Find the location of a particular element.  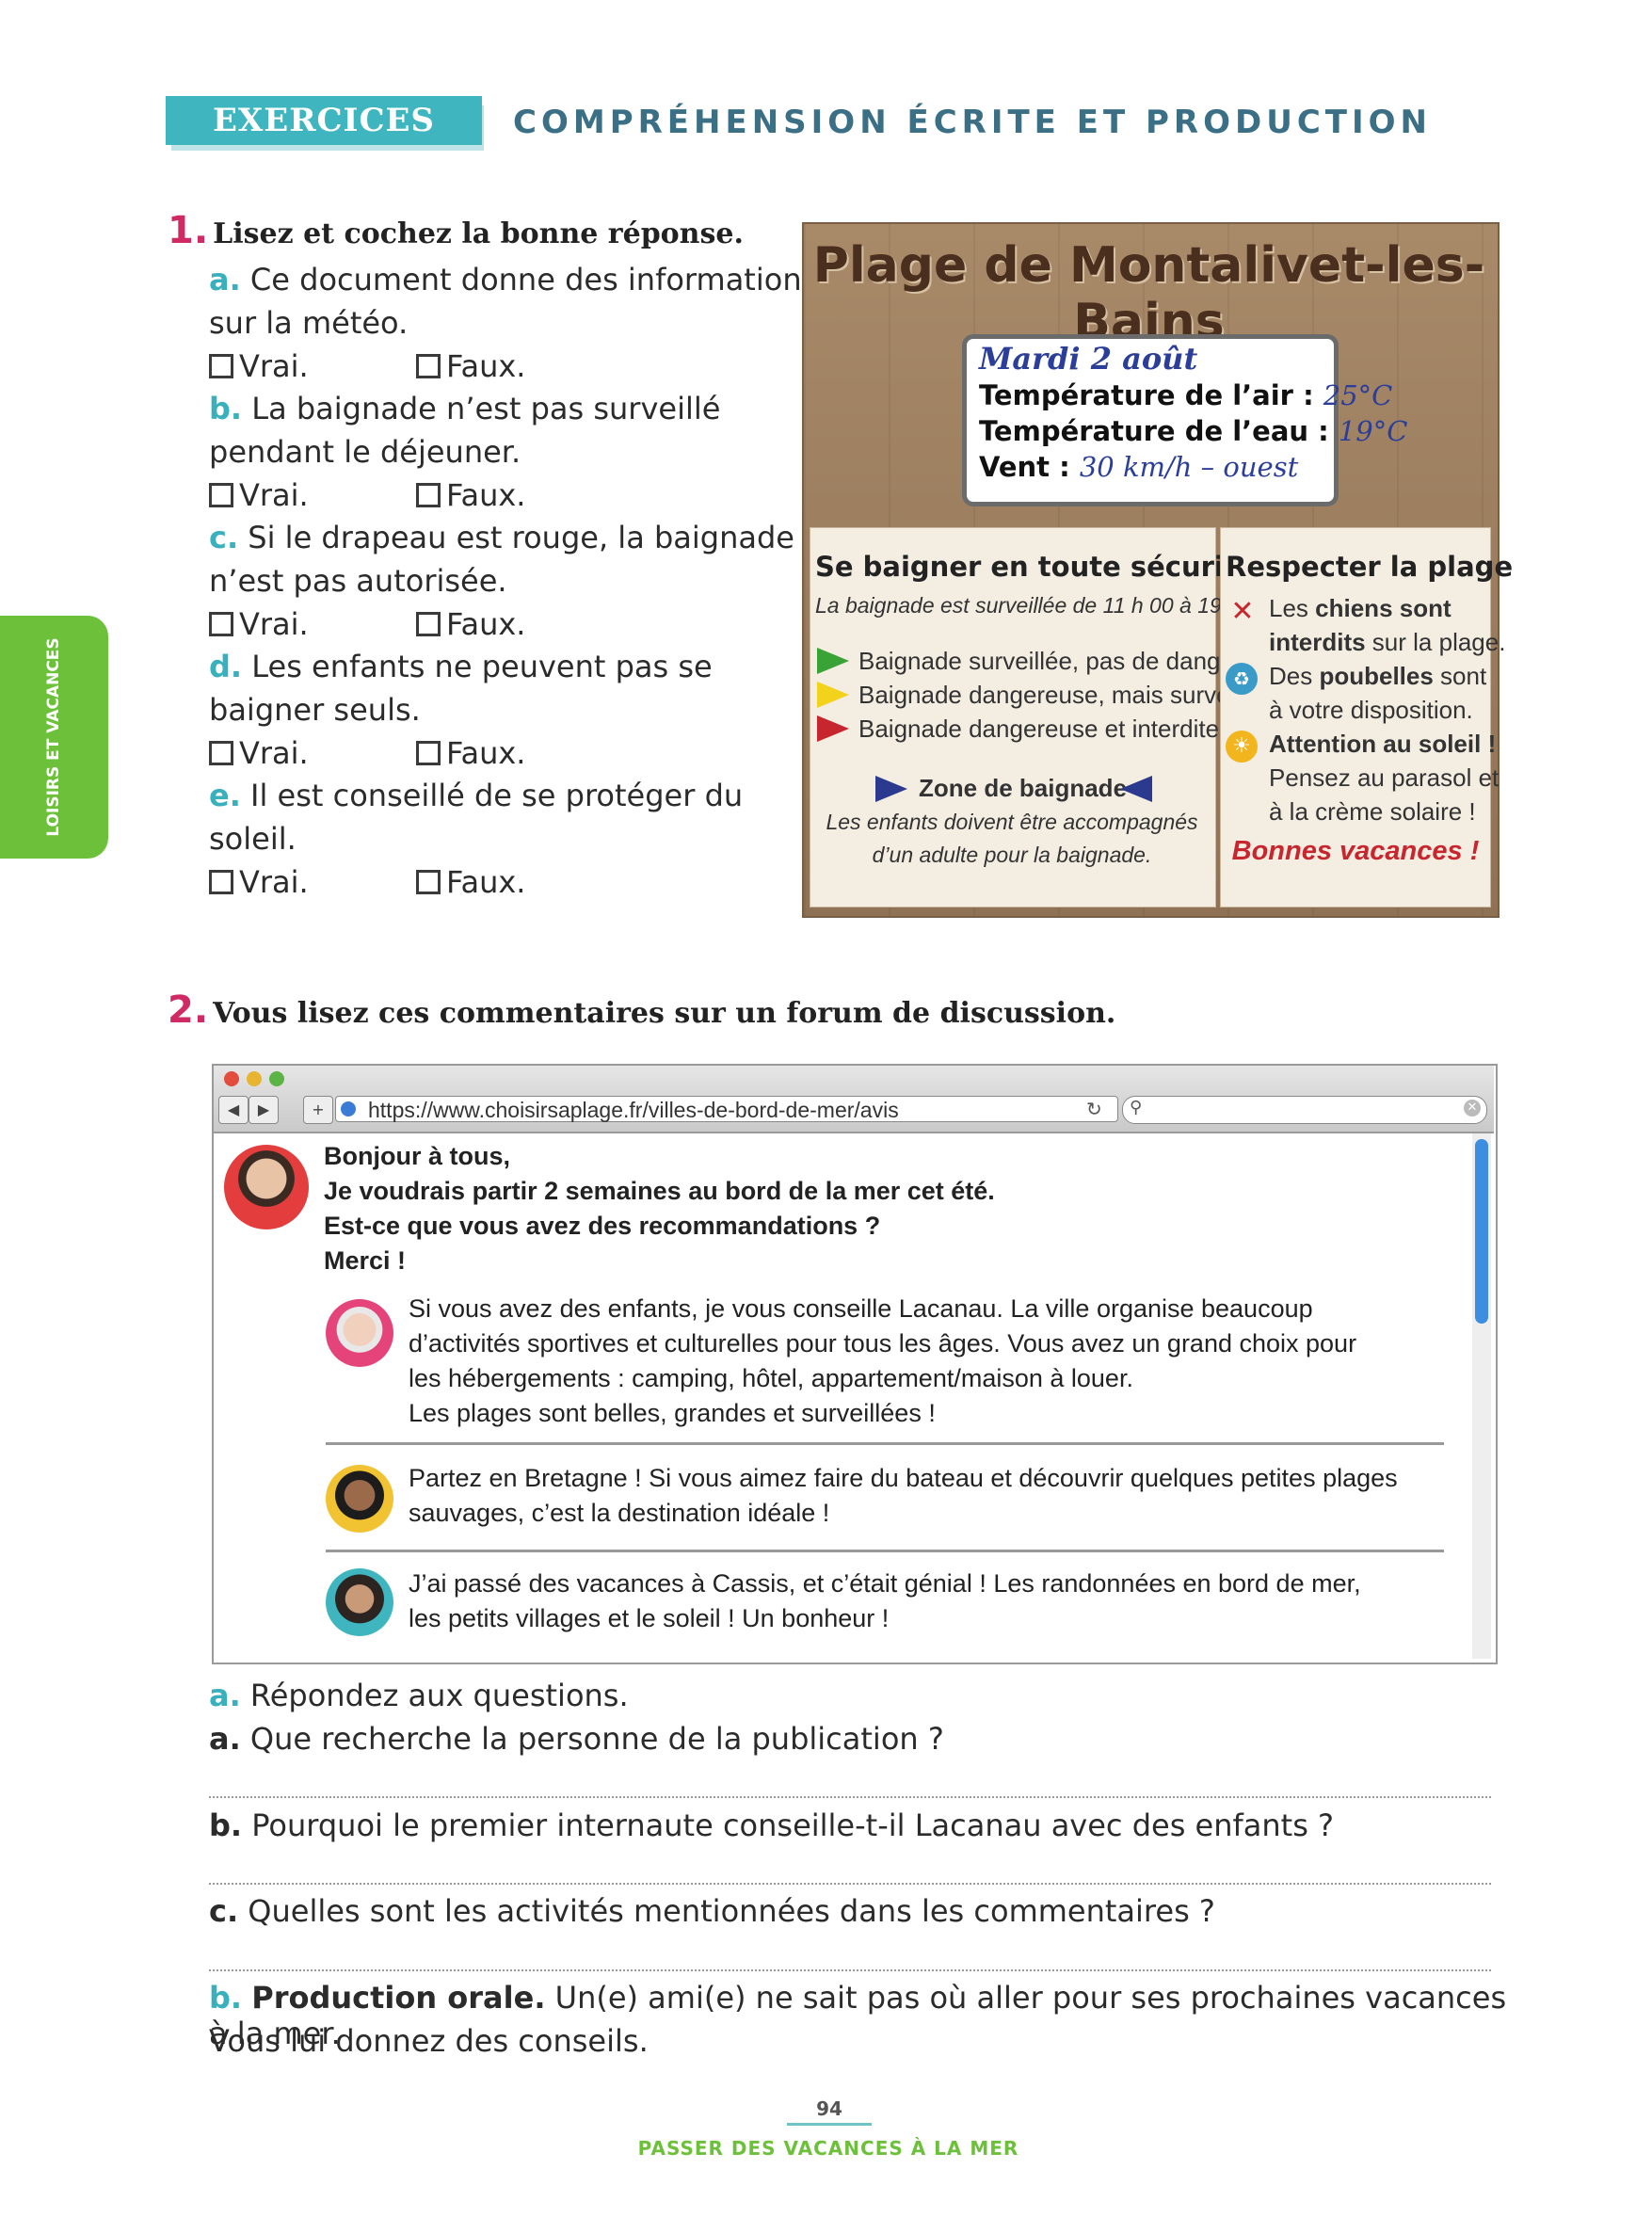

weather-date: Mardi 2 août is located at coordinates (1088, 359).